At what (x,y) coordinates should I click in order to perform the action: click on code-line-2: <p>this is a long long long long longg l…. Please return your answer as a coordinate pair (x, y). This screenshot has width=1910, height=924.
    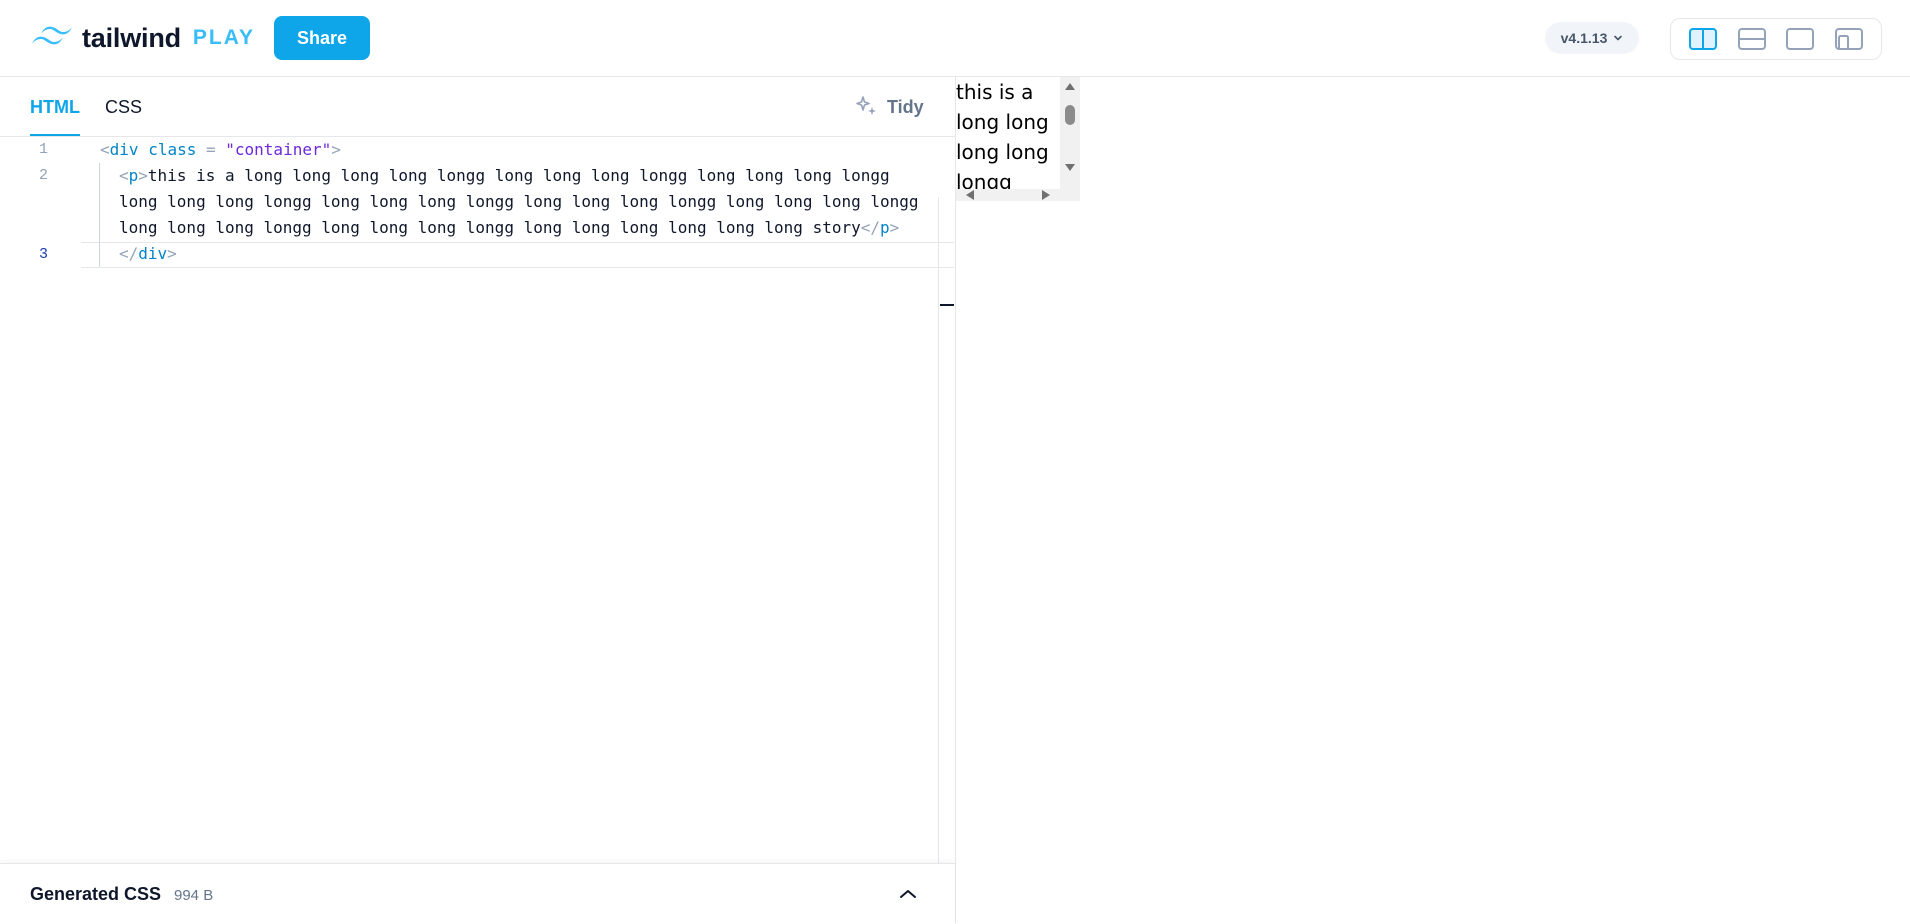
    Looking at the image, I should click on (504, 175).